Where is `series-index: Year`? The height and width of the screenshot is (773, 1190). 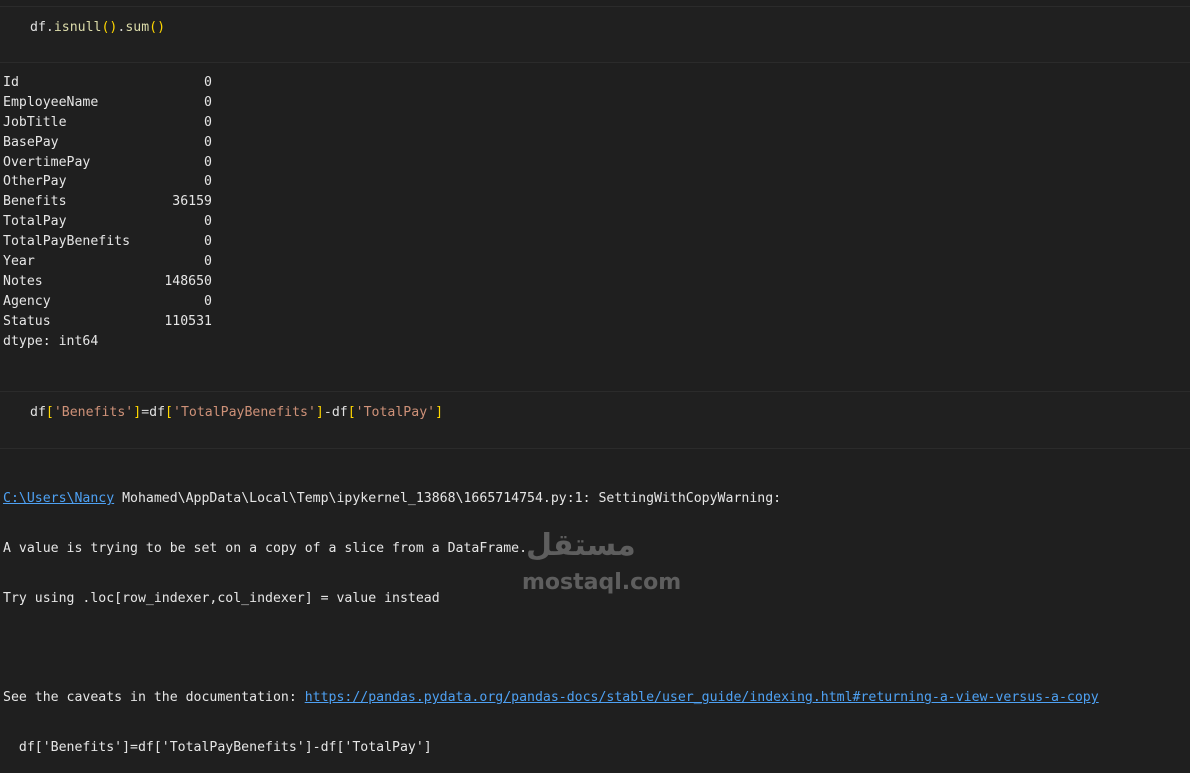
series-index: Year is located at coordinates (19, 262).